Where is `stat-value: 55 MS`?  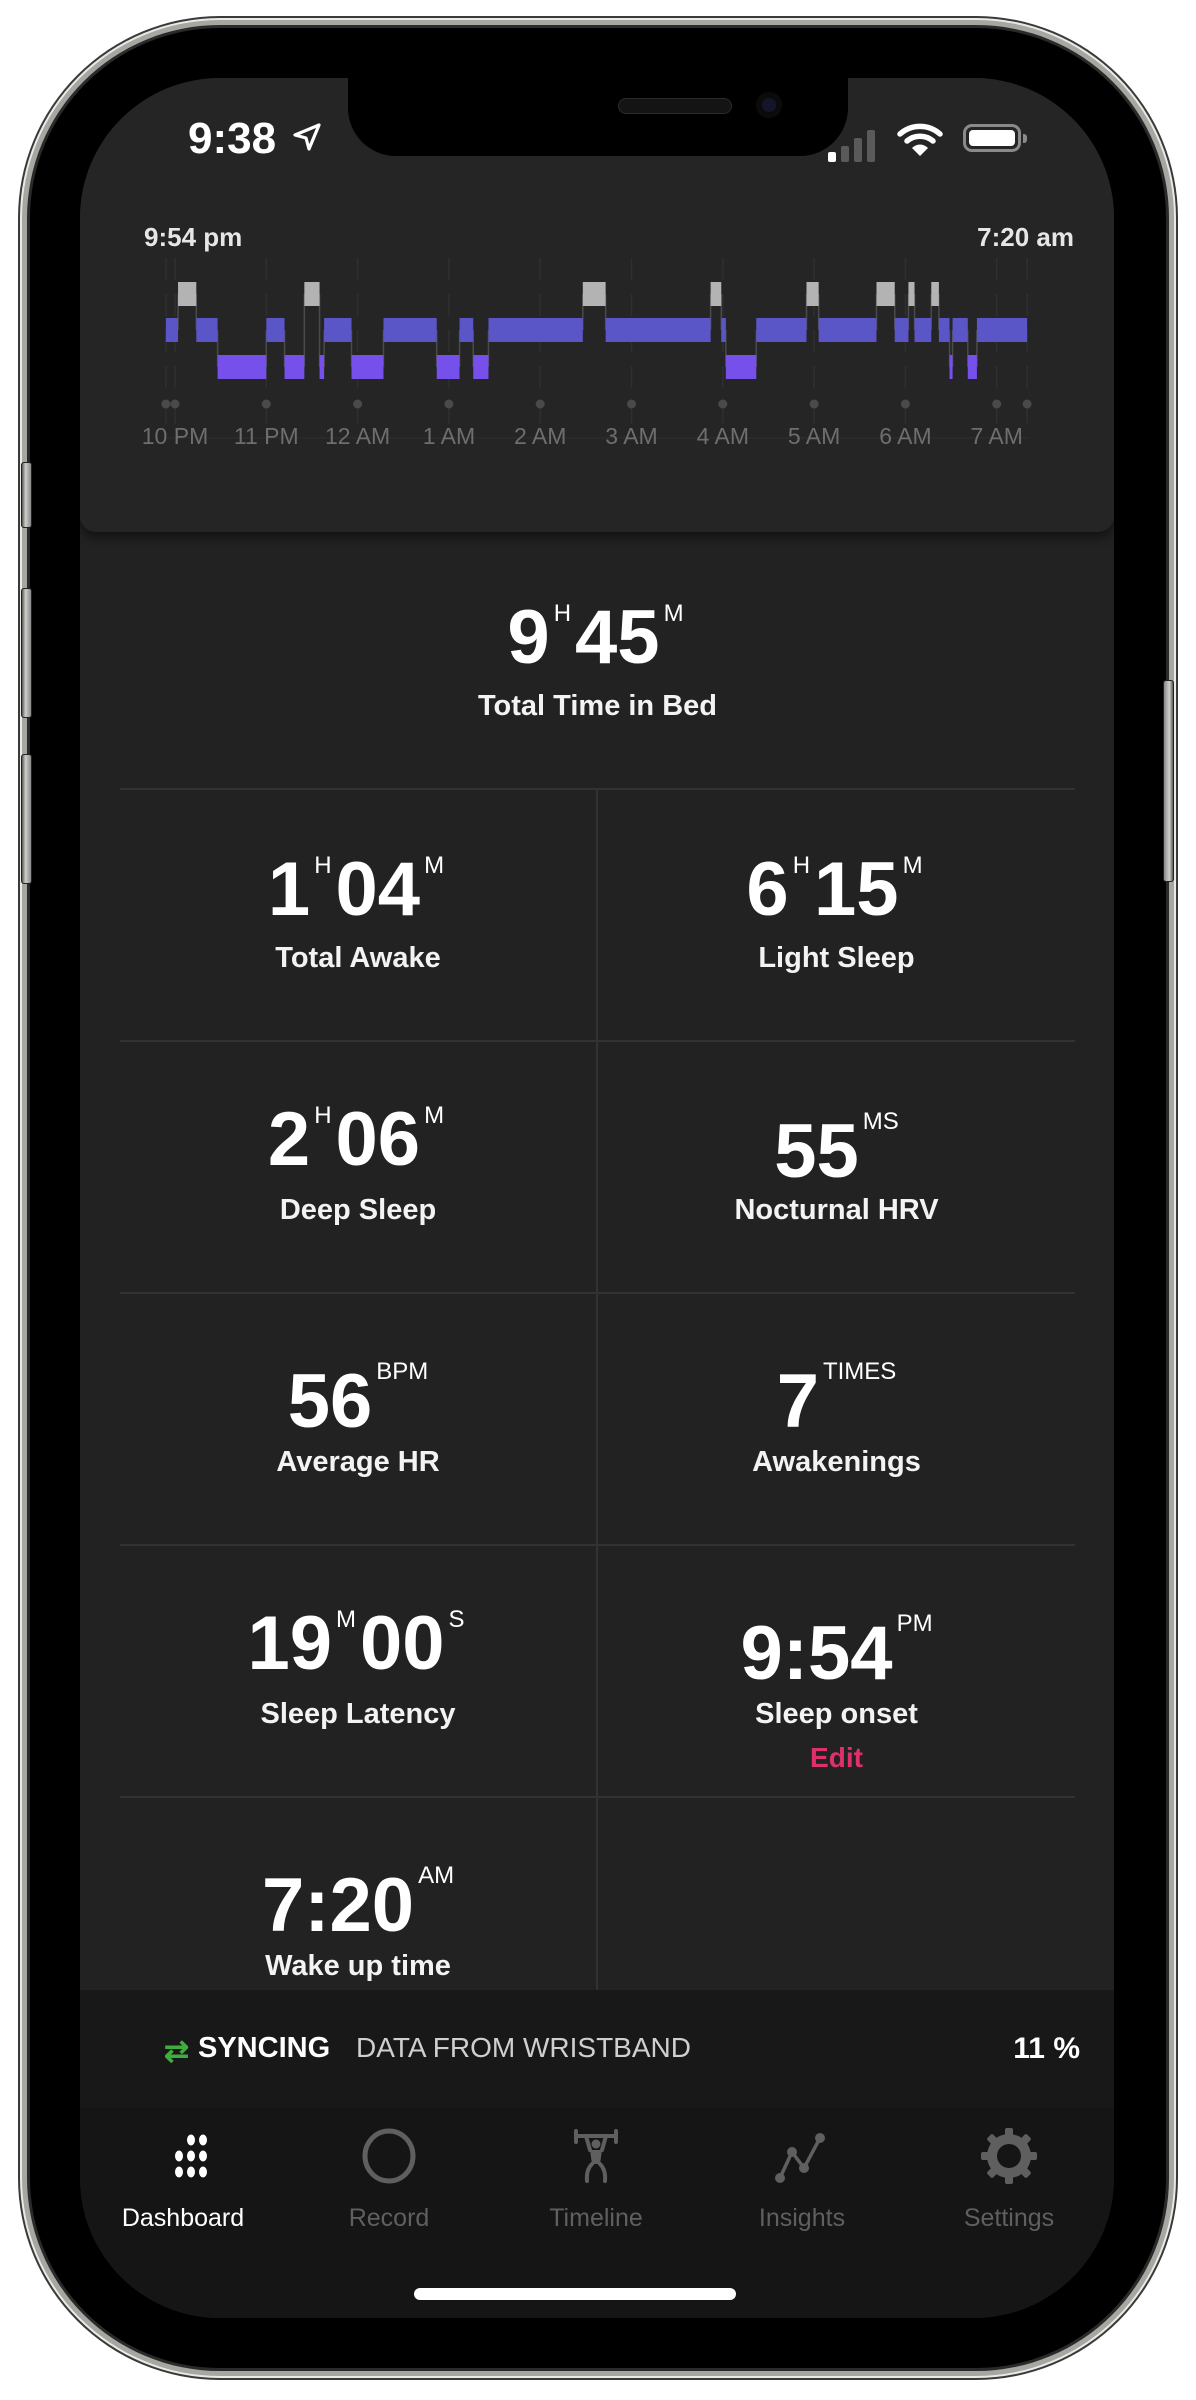
stat-value: 55 MS is located at coordinates (836, 1151).